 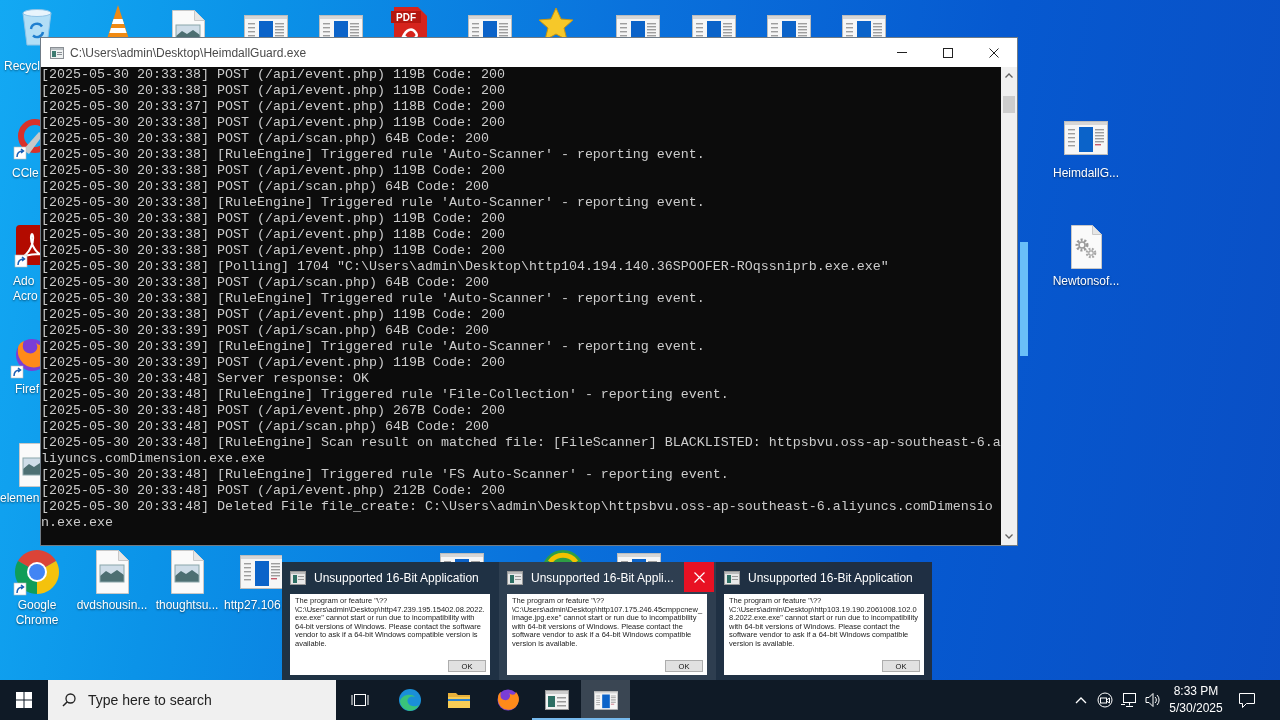 I want to click on console-line: [2025-05-30 20:33:48] [RuleEngine] Triggered rule 'File-Collection' - reporting event., so click(x=385, y=395).